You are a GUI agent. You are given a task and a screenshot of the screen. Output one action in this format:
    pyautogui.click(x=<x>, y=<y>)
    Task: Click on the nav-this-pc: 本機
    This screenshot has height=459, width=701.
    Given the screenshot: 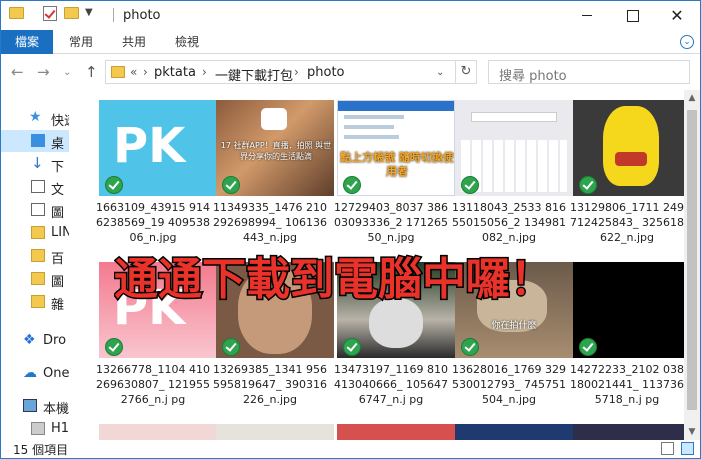 What is the action you would take?
    pyautogui.click(x=35, y=406)
    